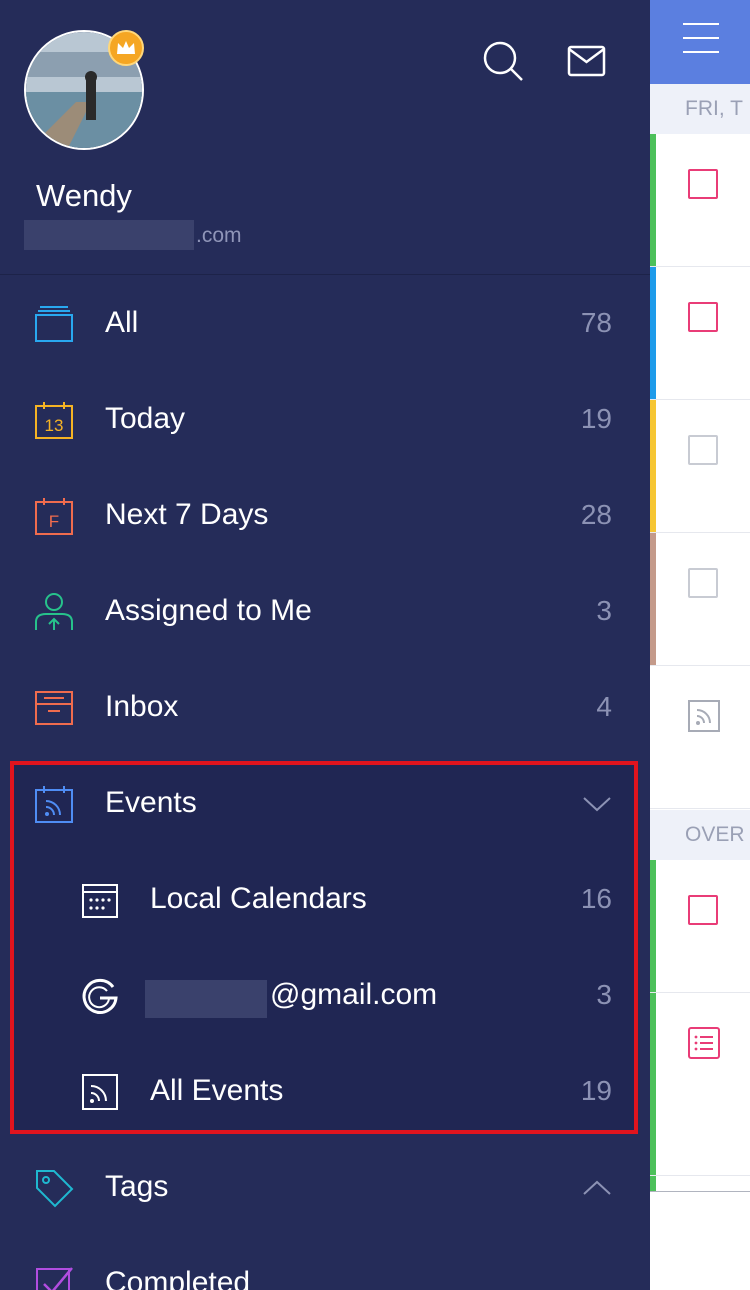 The height and width of the screenshot is (1290, 750). Describe the element at coordinates (653, 1184) in the screenshot. I see `task-color-bar` at that location.